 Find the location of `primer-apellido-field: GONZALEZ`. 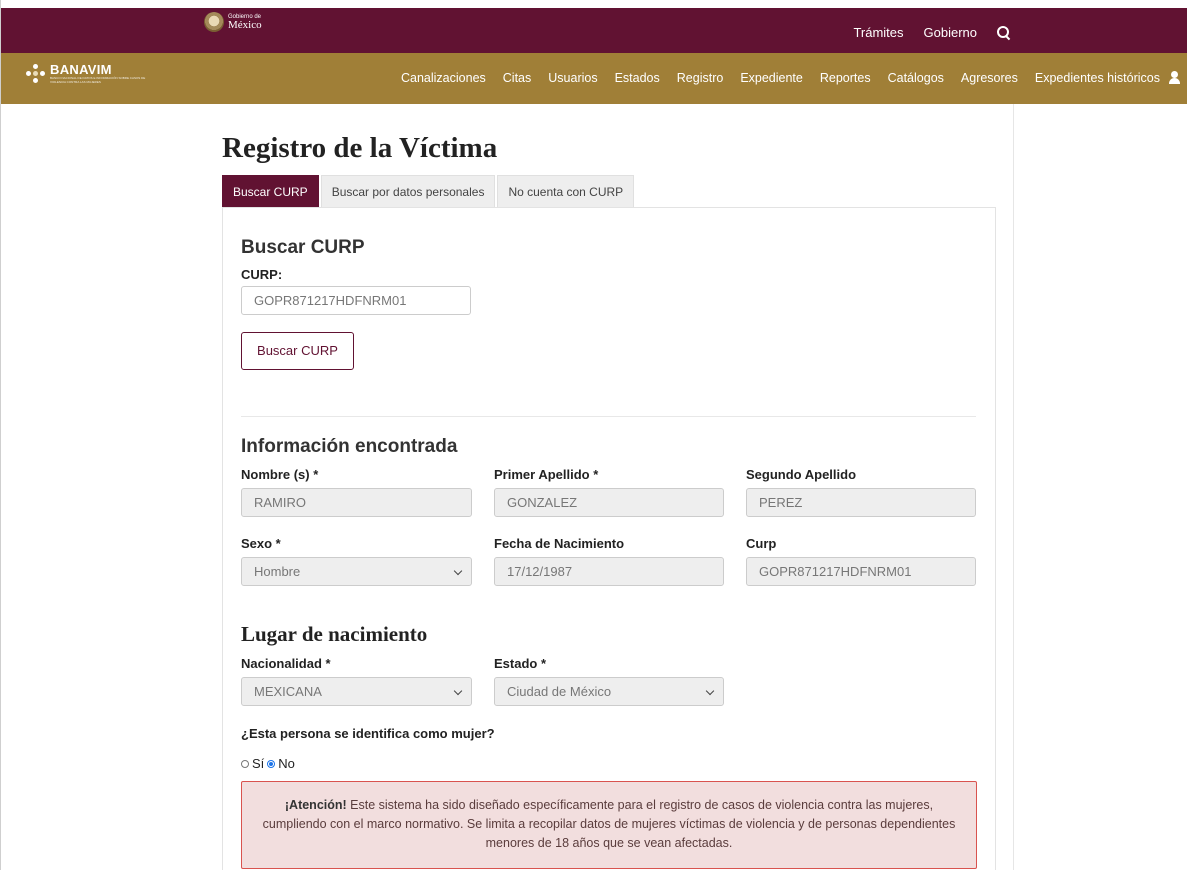

primer-apellido-field: GONZALEZ is located at coordinates (609, 502).